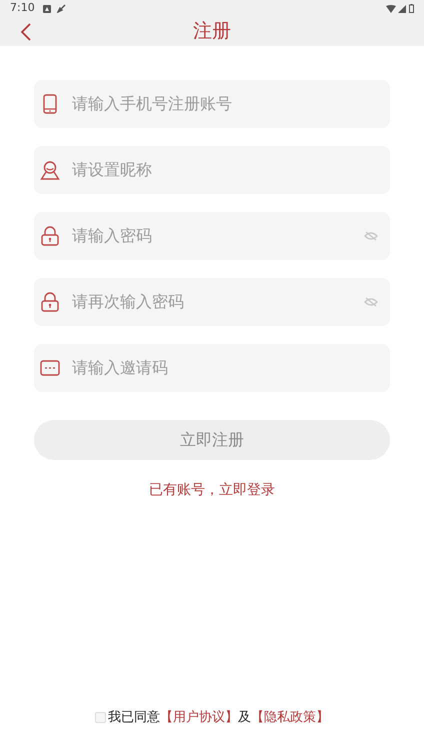 Image resolution: width=424 pixels, height=755 pixels. Describe the element at coordinates (225, 104) in the screenshot. I see `input-field: 请输入手机号注册账号` at that location.